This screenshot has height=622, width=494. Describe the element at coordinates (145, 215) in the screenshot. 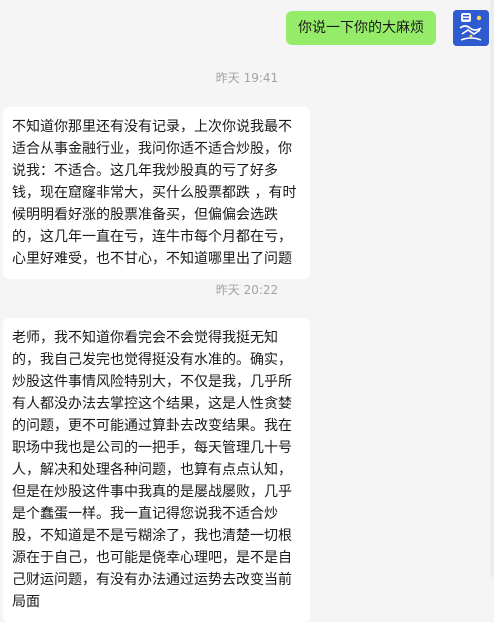

I see `message-line: 候明明看好涨的股票准备买，但偏偏会选跌` at that location.